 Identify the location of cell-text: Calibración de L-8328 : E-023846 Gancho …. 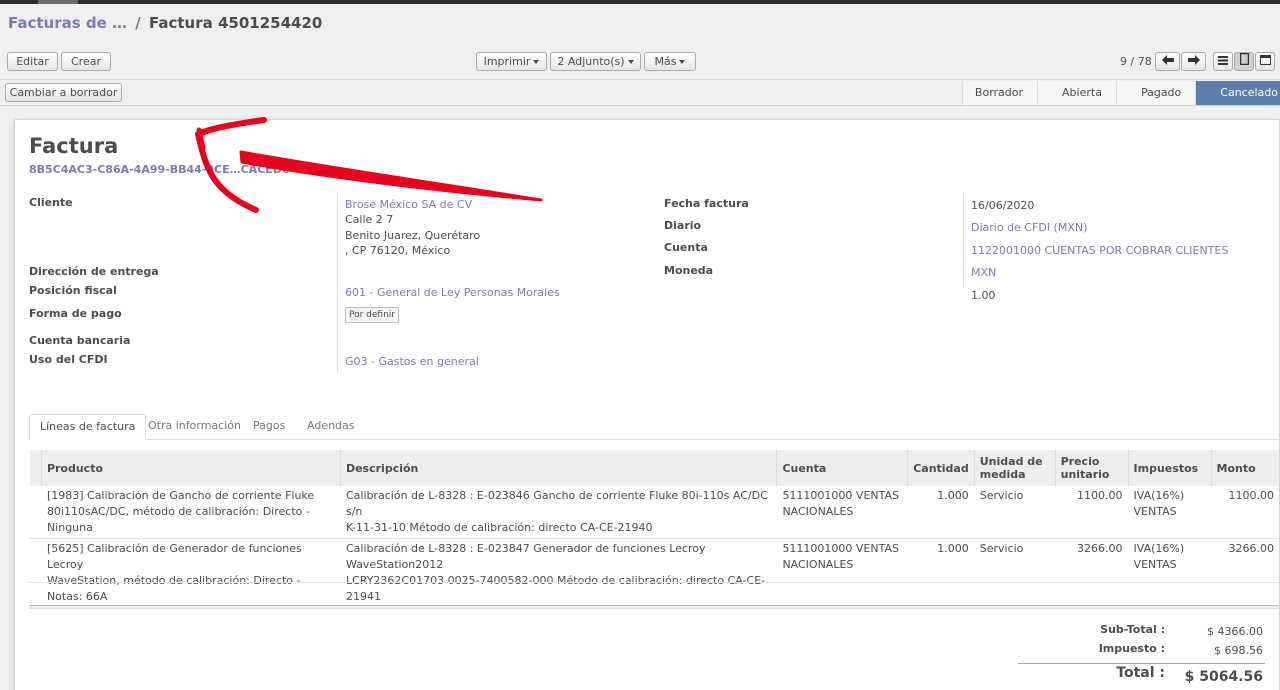
(556, 503).